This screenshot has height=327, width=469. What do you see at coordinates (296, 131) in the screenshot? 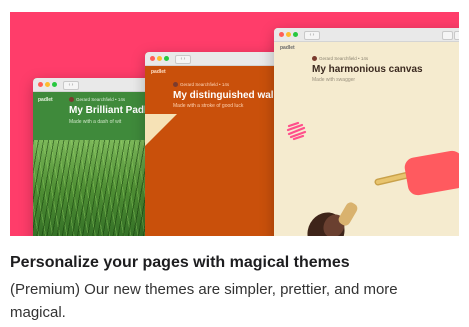
I see `pink-scribble-icon` at bounding box center [296, 131].